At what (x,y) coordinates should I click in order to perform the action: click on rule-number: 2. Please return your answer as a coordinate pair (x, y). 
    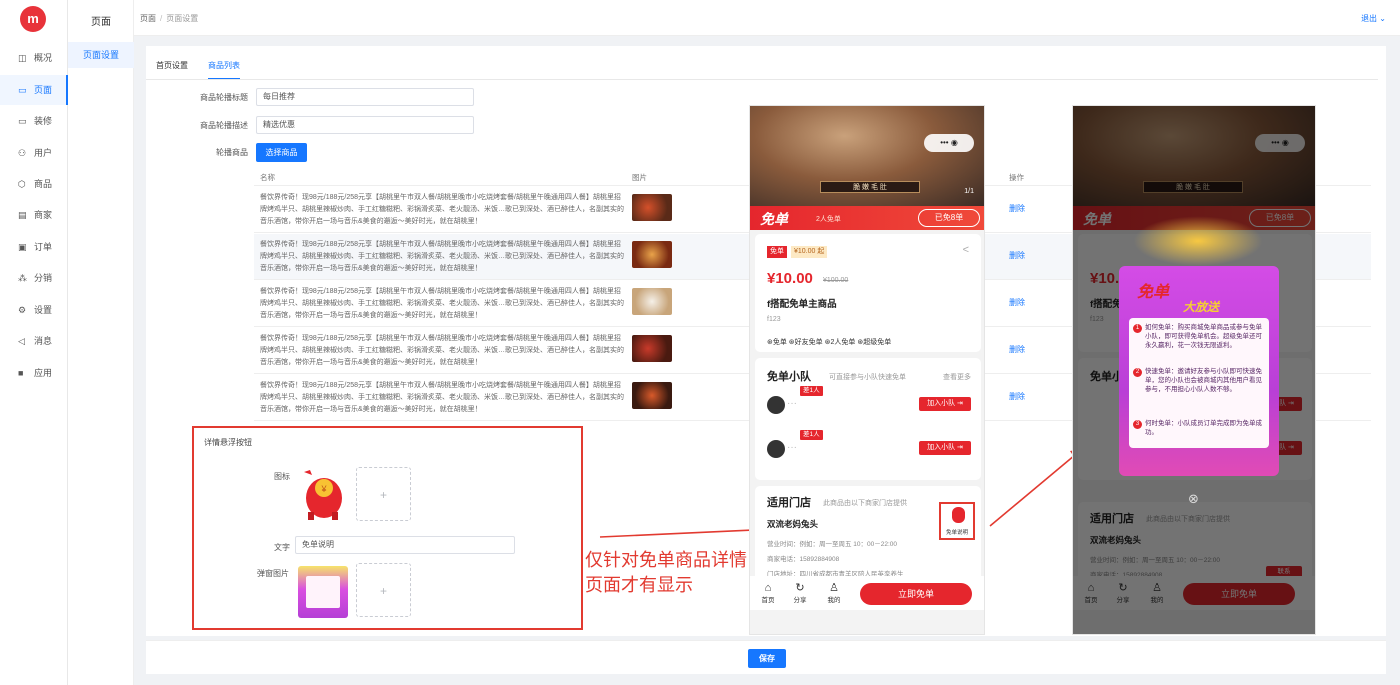
    Looking at the image, I should click on (1137, 372).